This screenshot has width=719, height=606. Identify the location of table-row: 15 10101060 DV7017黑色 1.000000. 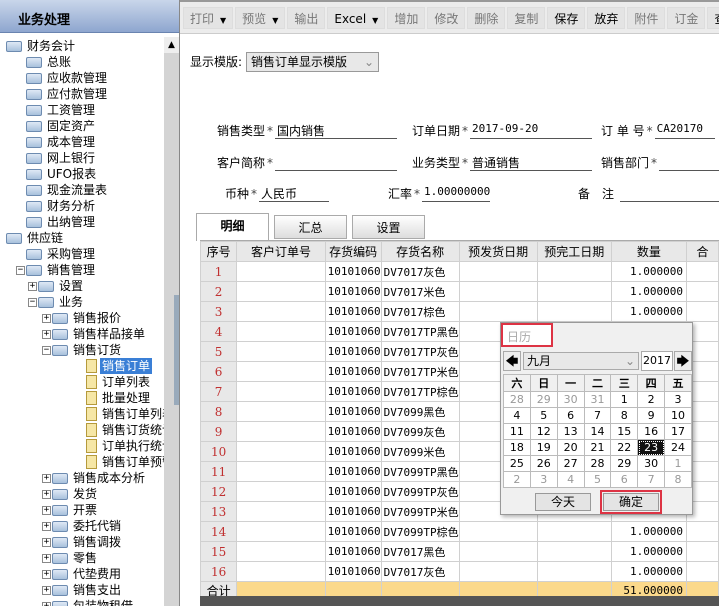
(459, 551).